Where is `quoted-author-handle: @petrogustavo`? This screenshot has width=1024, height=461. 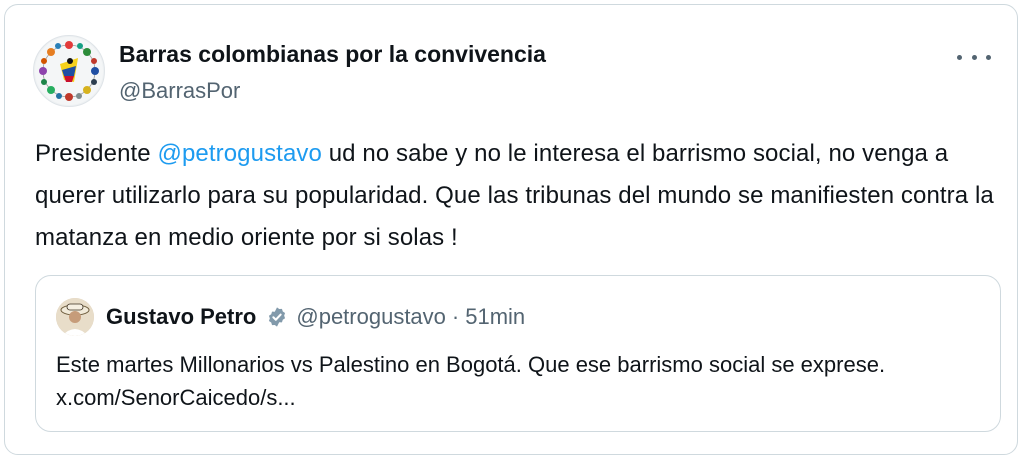 quoted-author-handle: @petrogustavo is located at coordinates (371, 317).